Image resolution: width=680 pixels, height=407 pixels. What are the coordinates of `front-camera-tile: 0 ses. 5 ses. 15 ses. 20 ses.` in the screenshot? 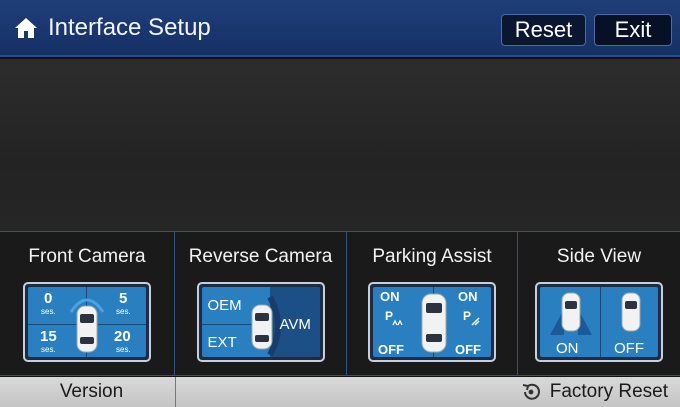 It's located at (87, 322).